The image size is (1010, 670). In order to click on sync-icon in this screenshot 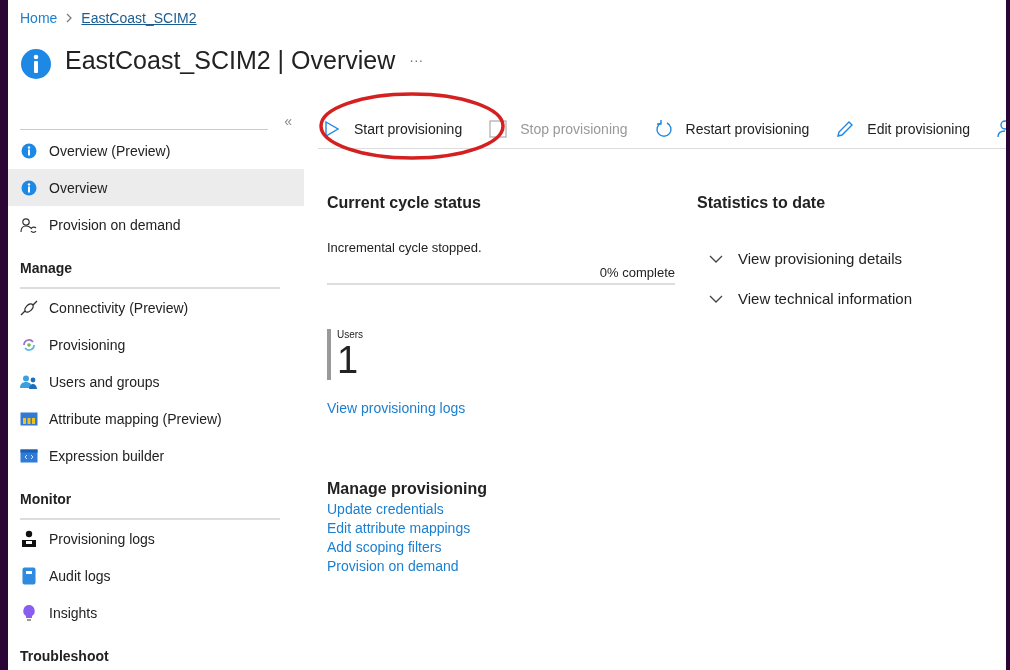, I will do `click(29, 344)`.